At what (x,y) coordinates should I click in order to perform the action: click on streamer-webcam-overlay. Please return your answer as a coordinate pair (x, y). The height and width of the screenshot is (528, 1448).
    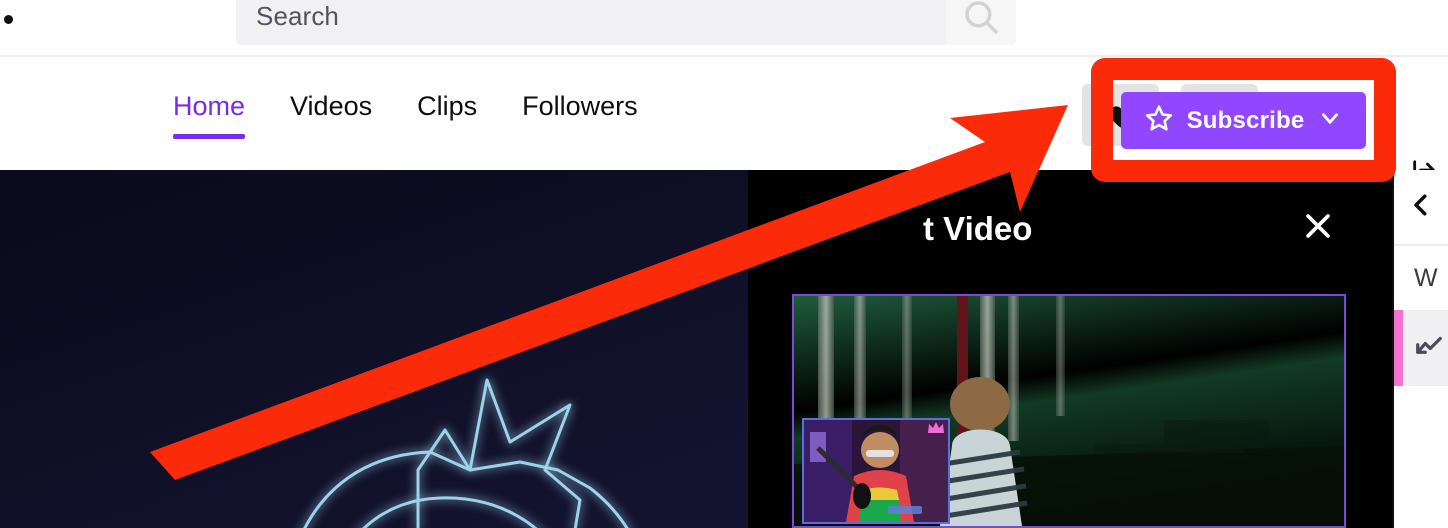
    Looking at the image, I should click on (876, 471).